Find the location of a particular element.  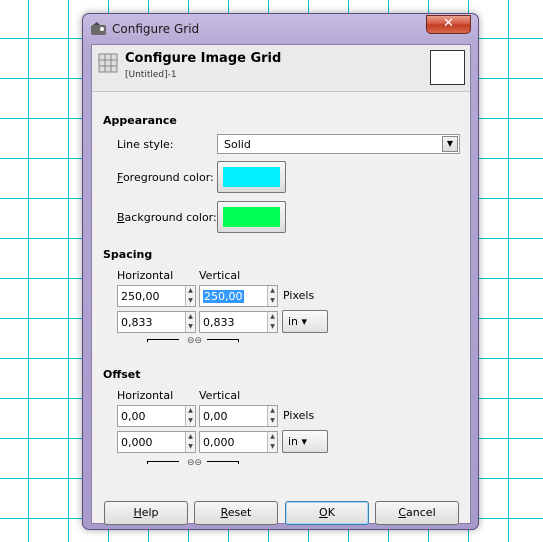

spacing-title: Spacing is located at coordinates (128, 254).